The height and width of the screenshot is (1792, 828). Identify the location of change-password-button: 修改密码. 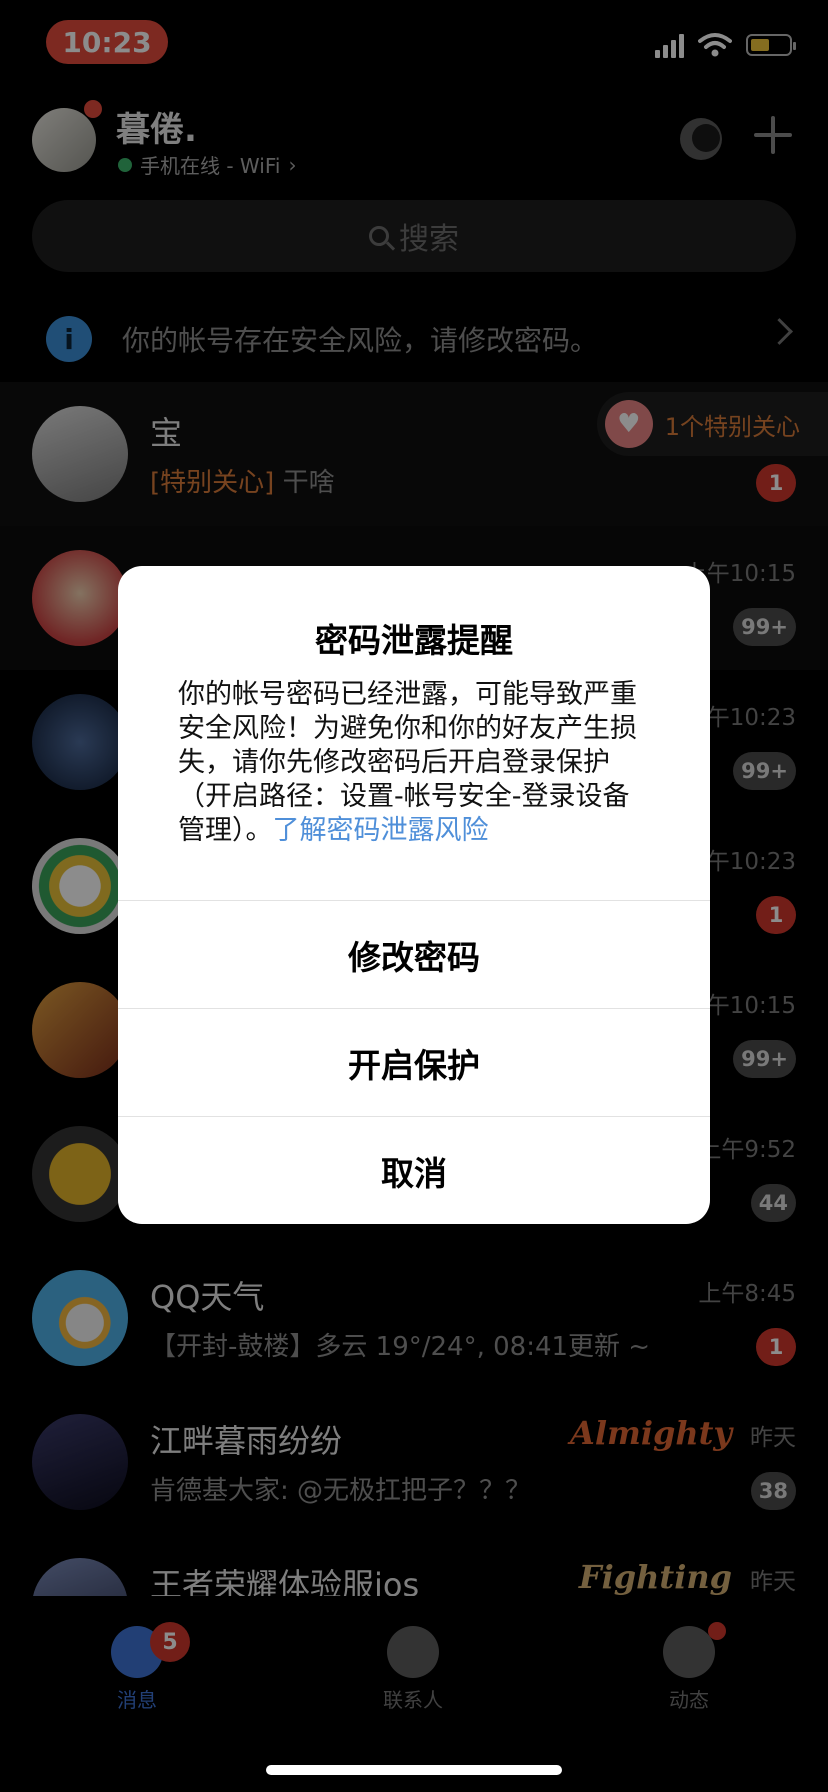
(414, 954).